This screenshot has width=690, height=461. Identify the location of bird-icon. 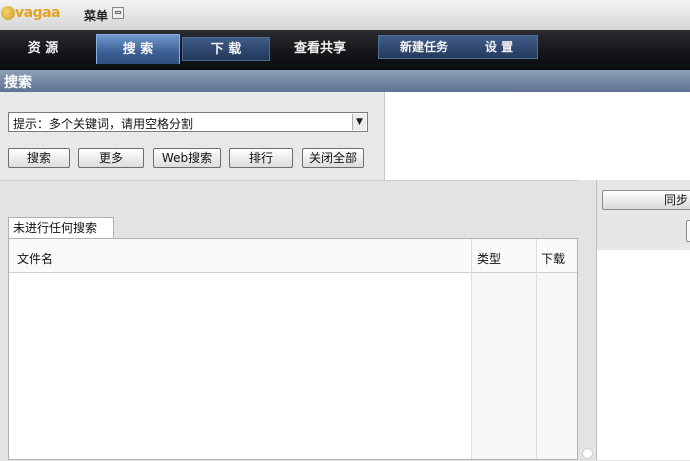
(8, 13).